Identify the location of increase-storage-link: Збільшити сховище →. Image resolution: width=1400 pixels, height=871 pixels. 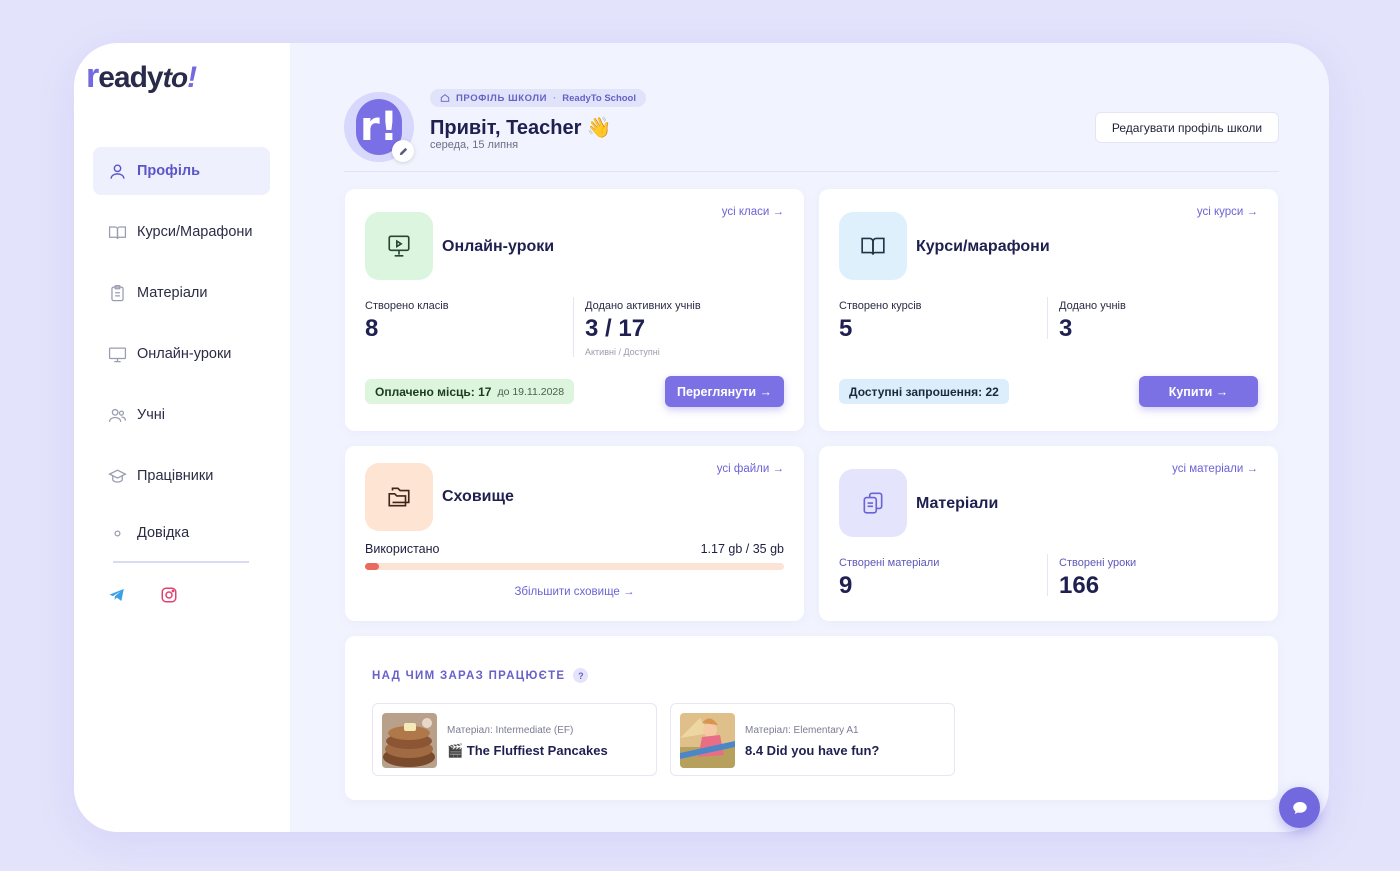
(574, 592).